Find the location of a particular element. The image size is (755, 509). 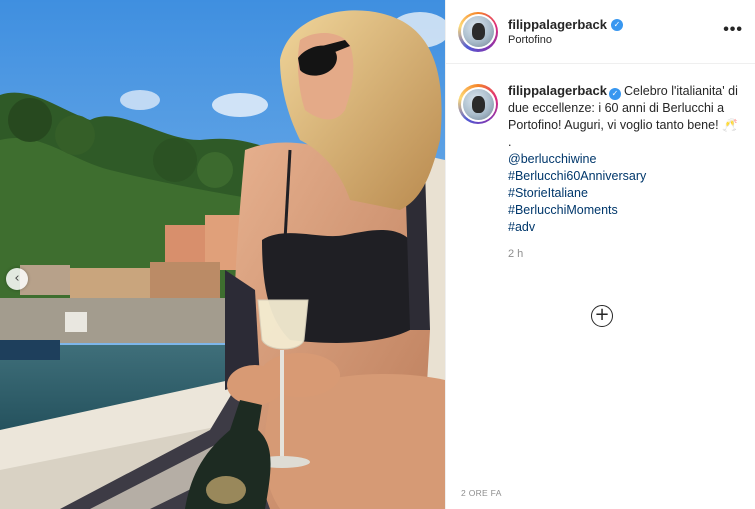

previous-photo-button: ‹ is located at coordinates (17, 279).